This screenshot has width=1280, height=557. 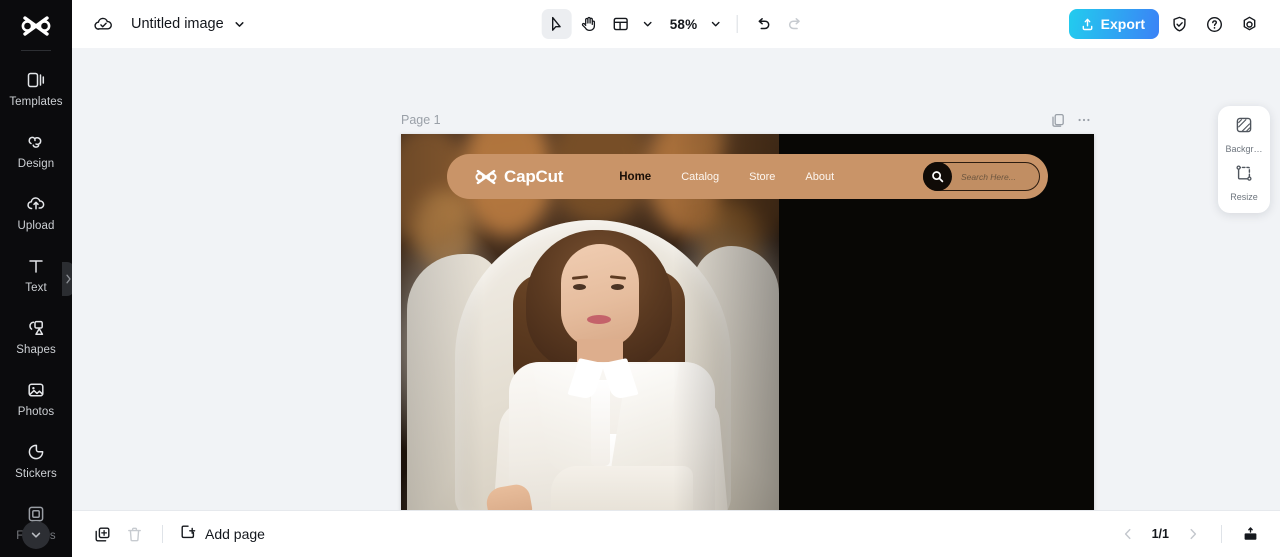 What do you see at coordinates (534, 176) in the screenshot?
I see `banner-brand-name: CapCut` at bounding box center [534, 176].